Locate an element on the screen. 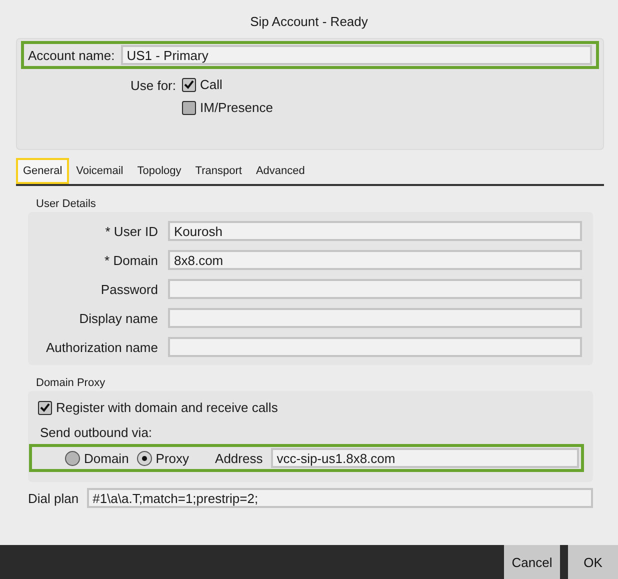  section-title: User Details is located at coordinates (66, 204).